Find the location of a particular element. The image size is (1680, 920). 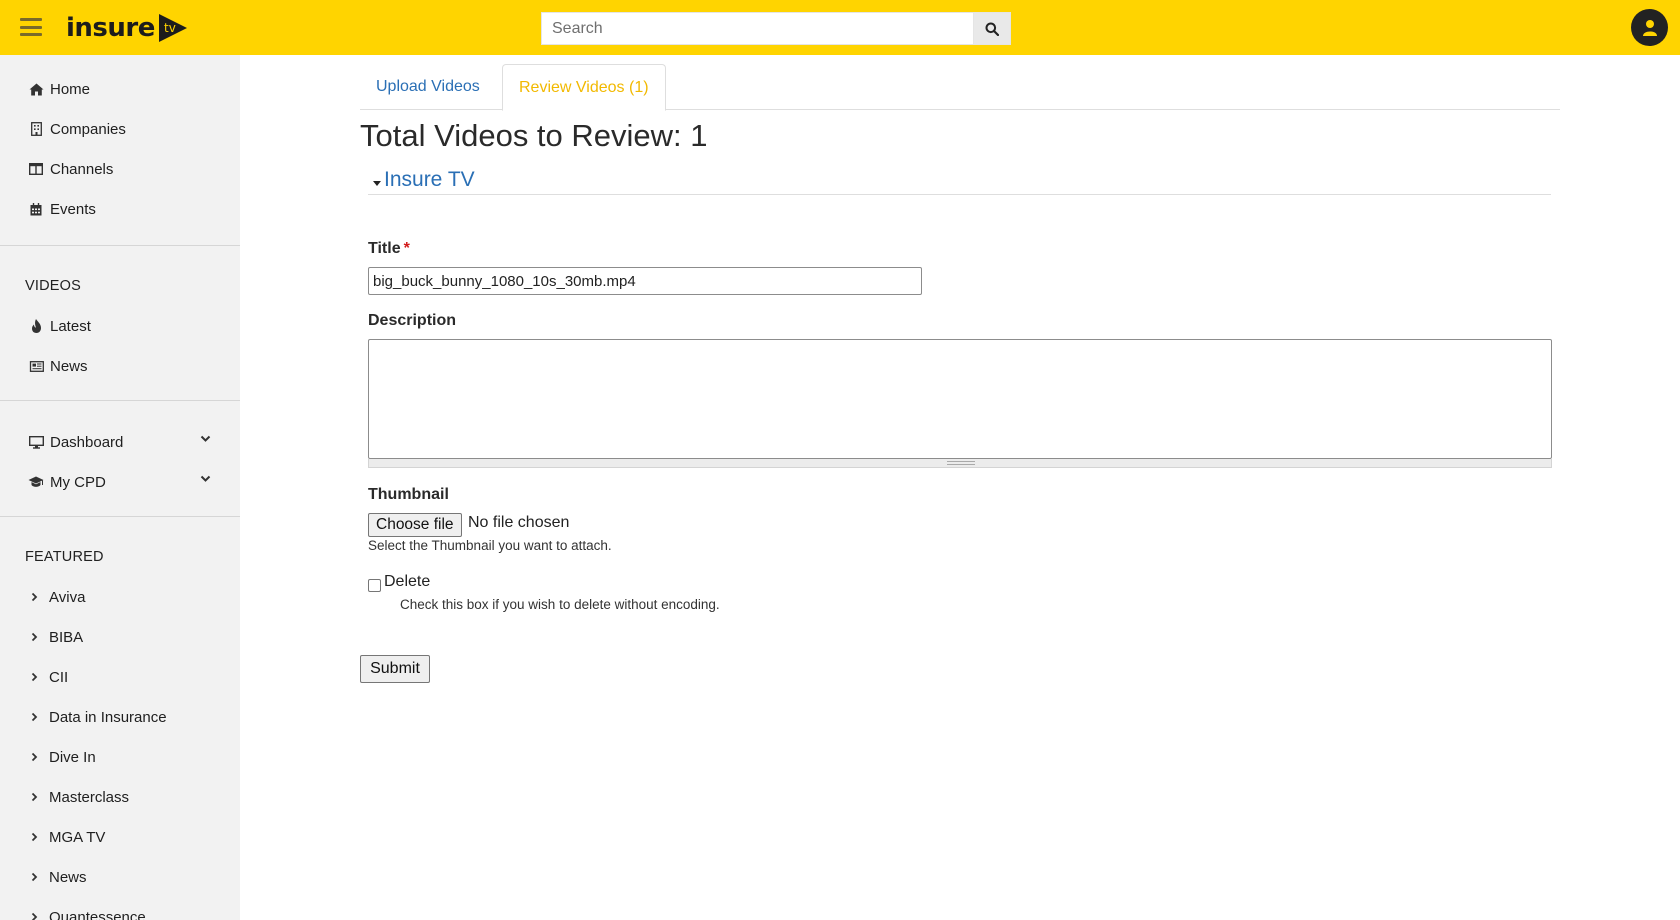

user-icon is located at coordinates (1649, 27).